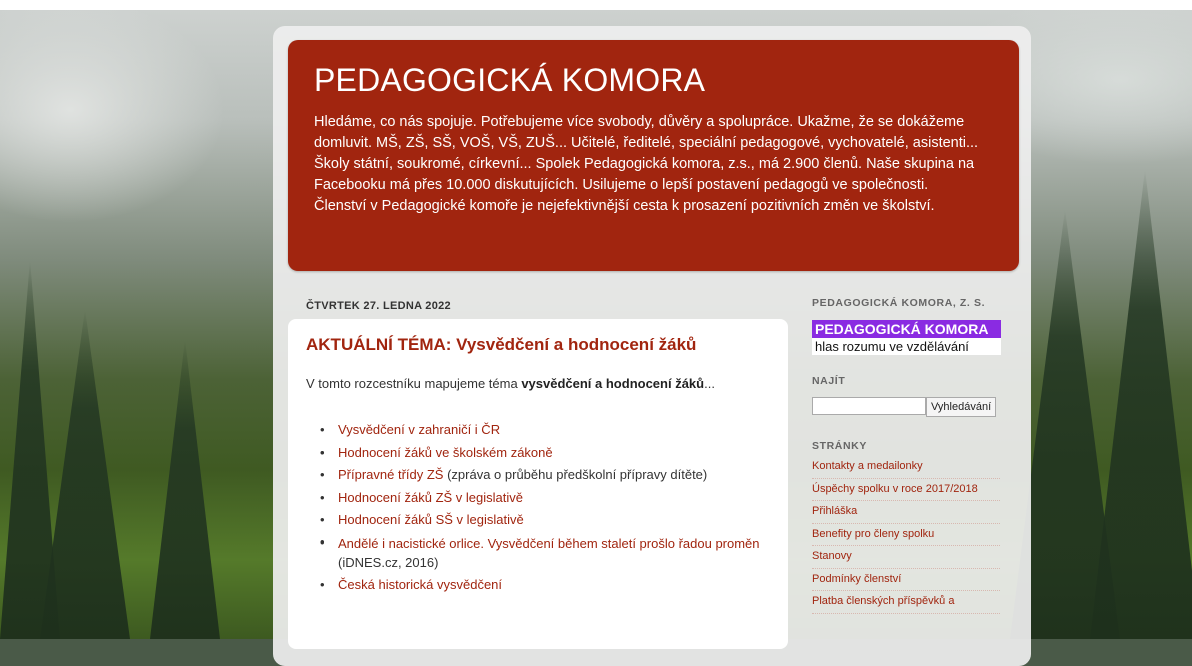 The image size is (1192, 666). I want to click on search-input, so click(869, 406).